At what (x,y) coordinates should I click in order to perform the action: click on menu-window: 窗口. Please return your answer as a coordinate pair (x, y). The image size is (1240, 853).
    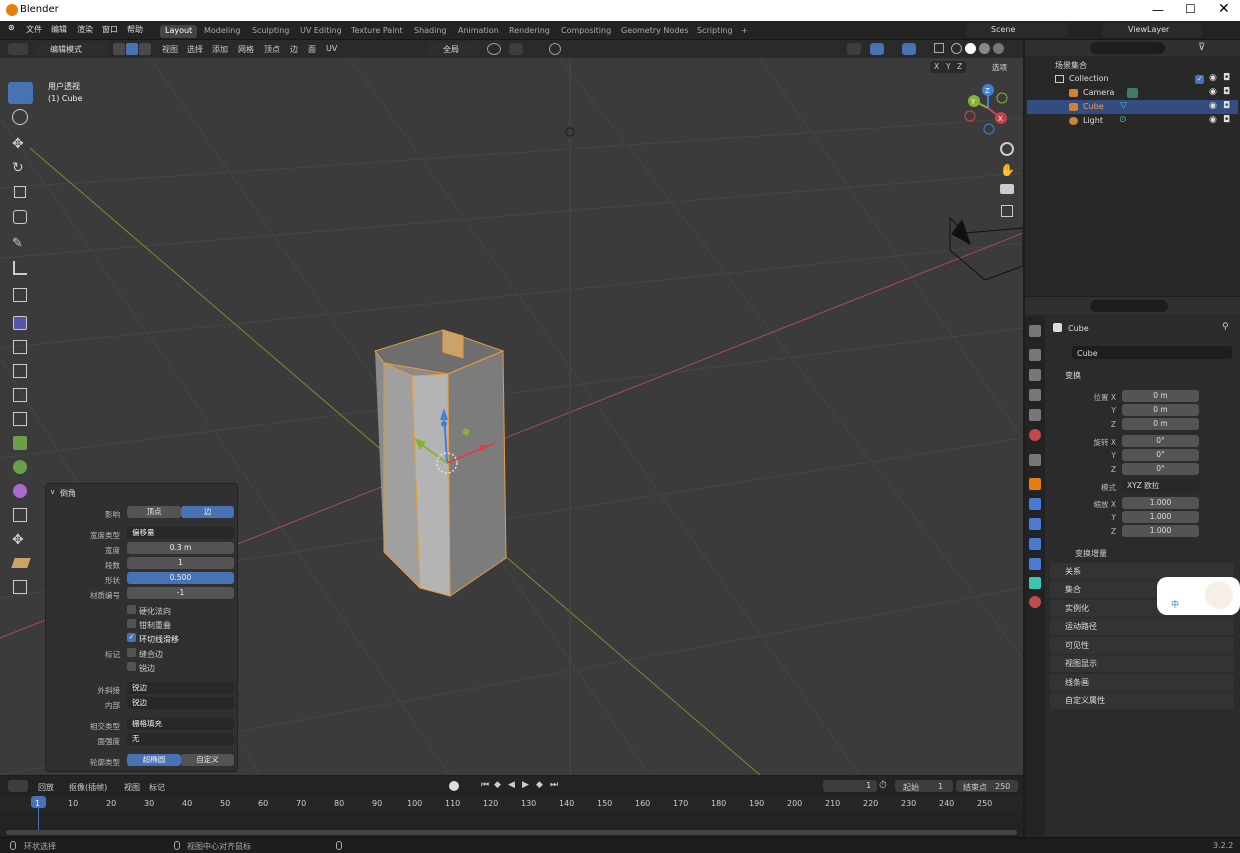
    Looking at the image, I should click on (110, 29).